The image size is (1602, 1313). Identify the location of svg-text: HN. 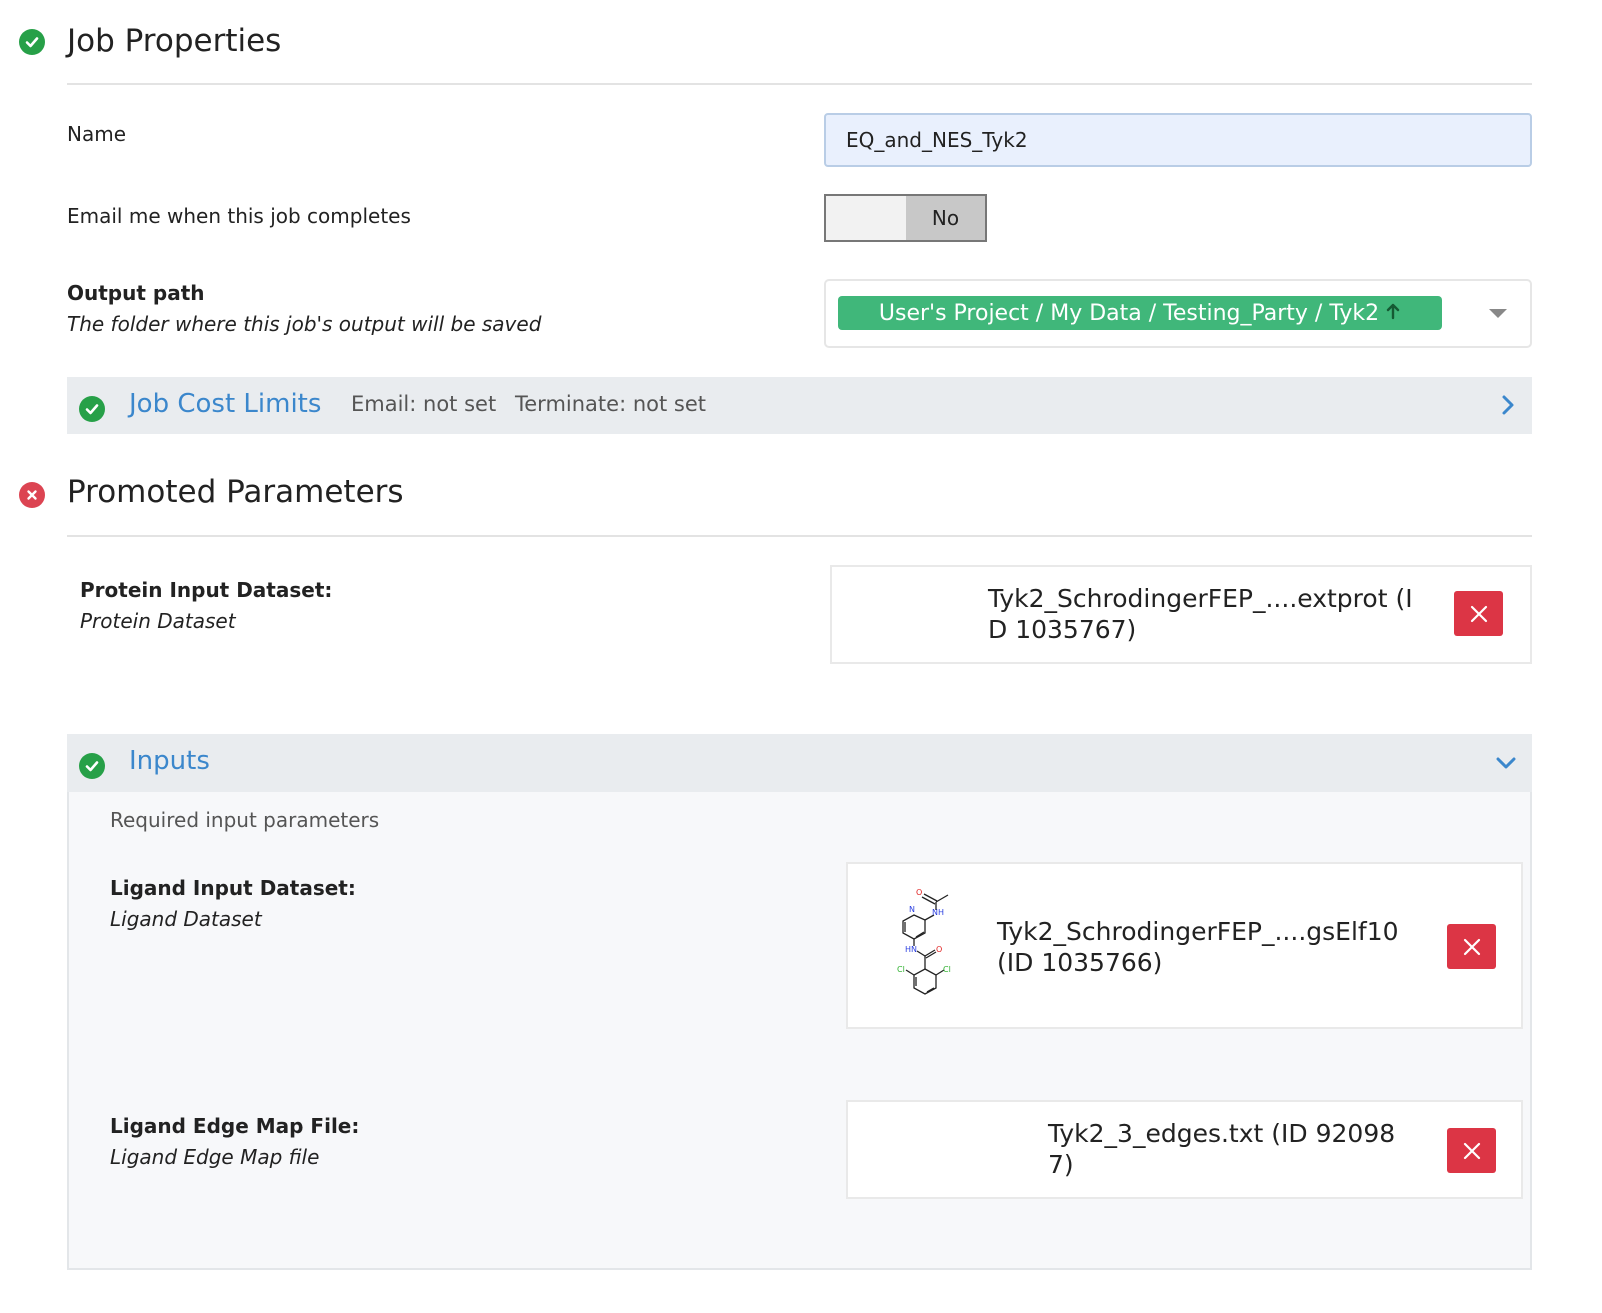
(911, 949).